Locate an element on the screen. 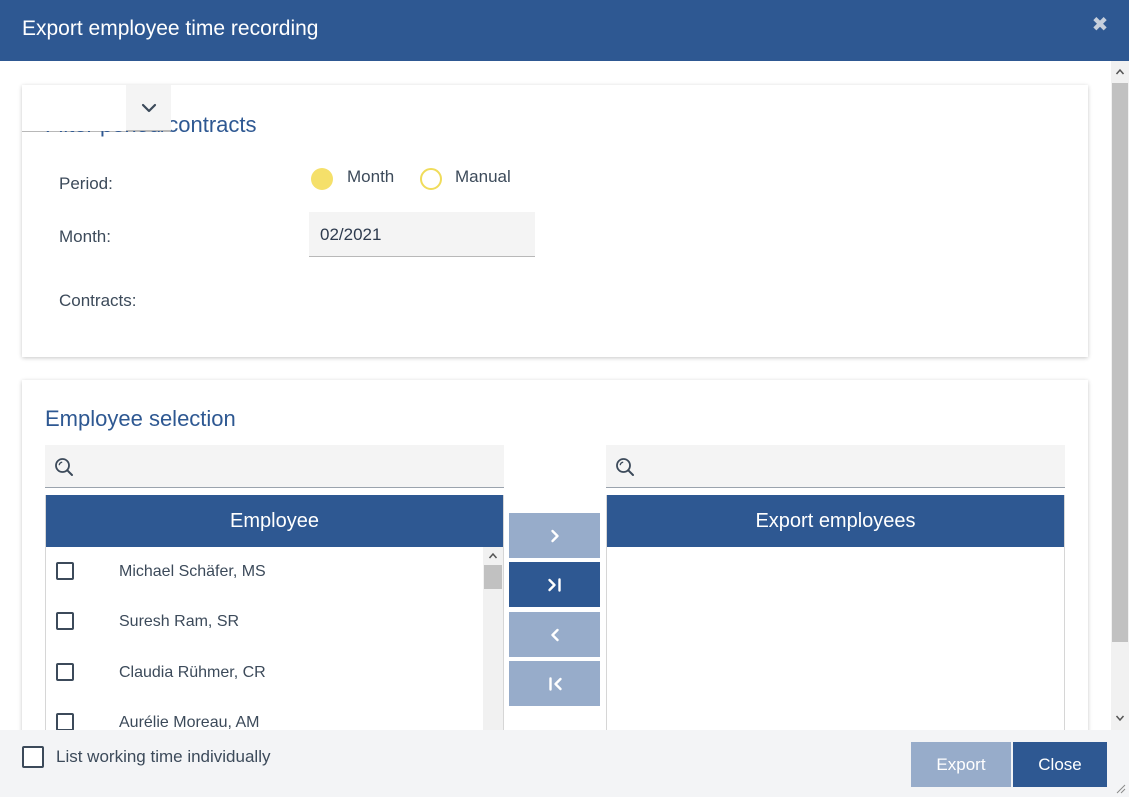 This screenshot has width=1129, height=797. dialog-title: Export employee time recording is located at coordinates (170, 28).